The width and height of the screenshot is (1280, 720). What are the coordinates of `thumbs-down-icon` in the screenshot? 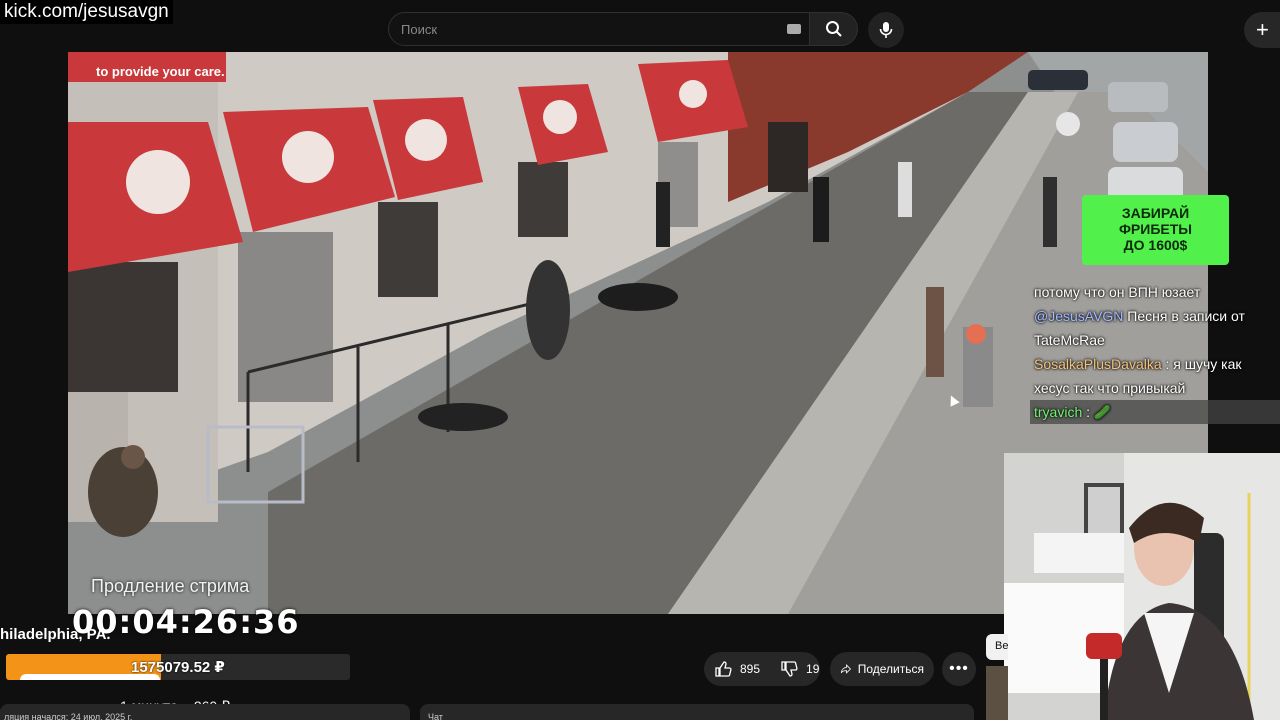 It's located at (789, 669).